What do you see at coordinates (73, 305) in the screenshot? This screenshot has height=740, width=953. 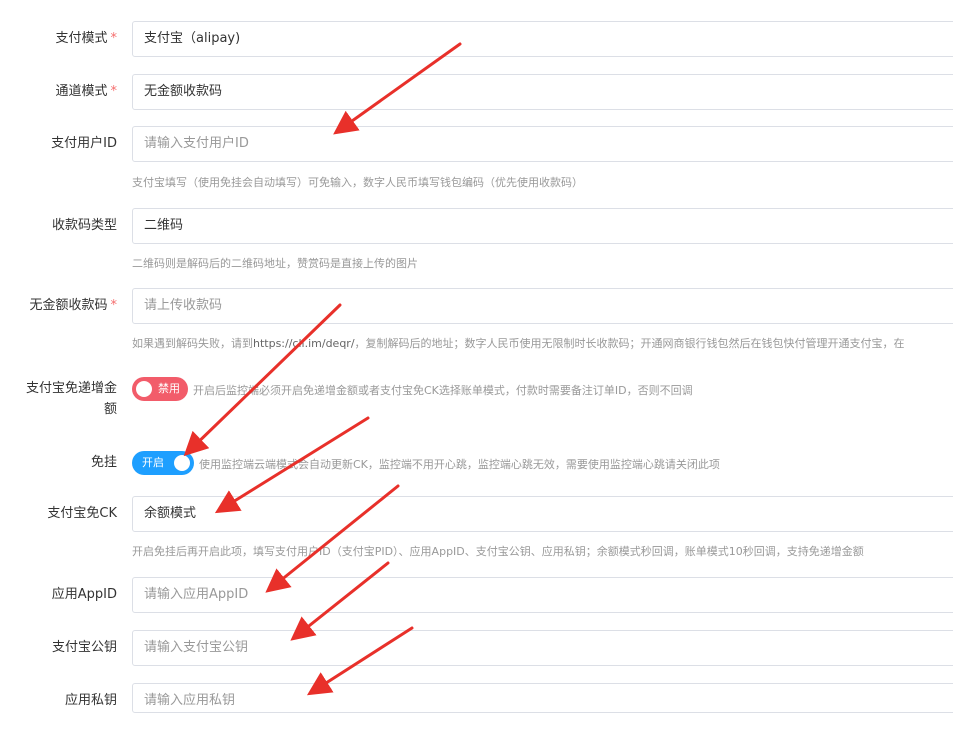 I see `no-amount-qr-label: 无金额收款码 *` at bounding box center [73, 305].